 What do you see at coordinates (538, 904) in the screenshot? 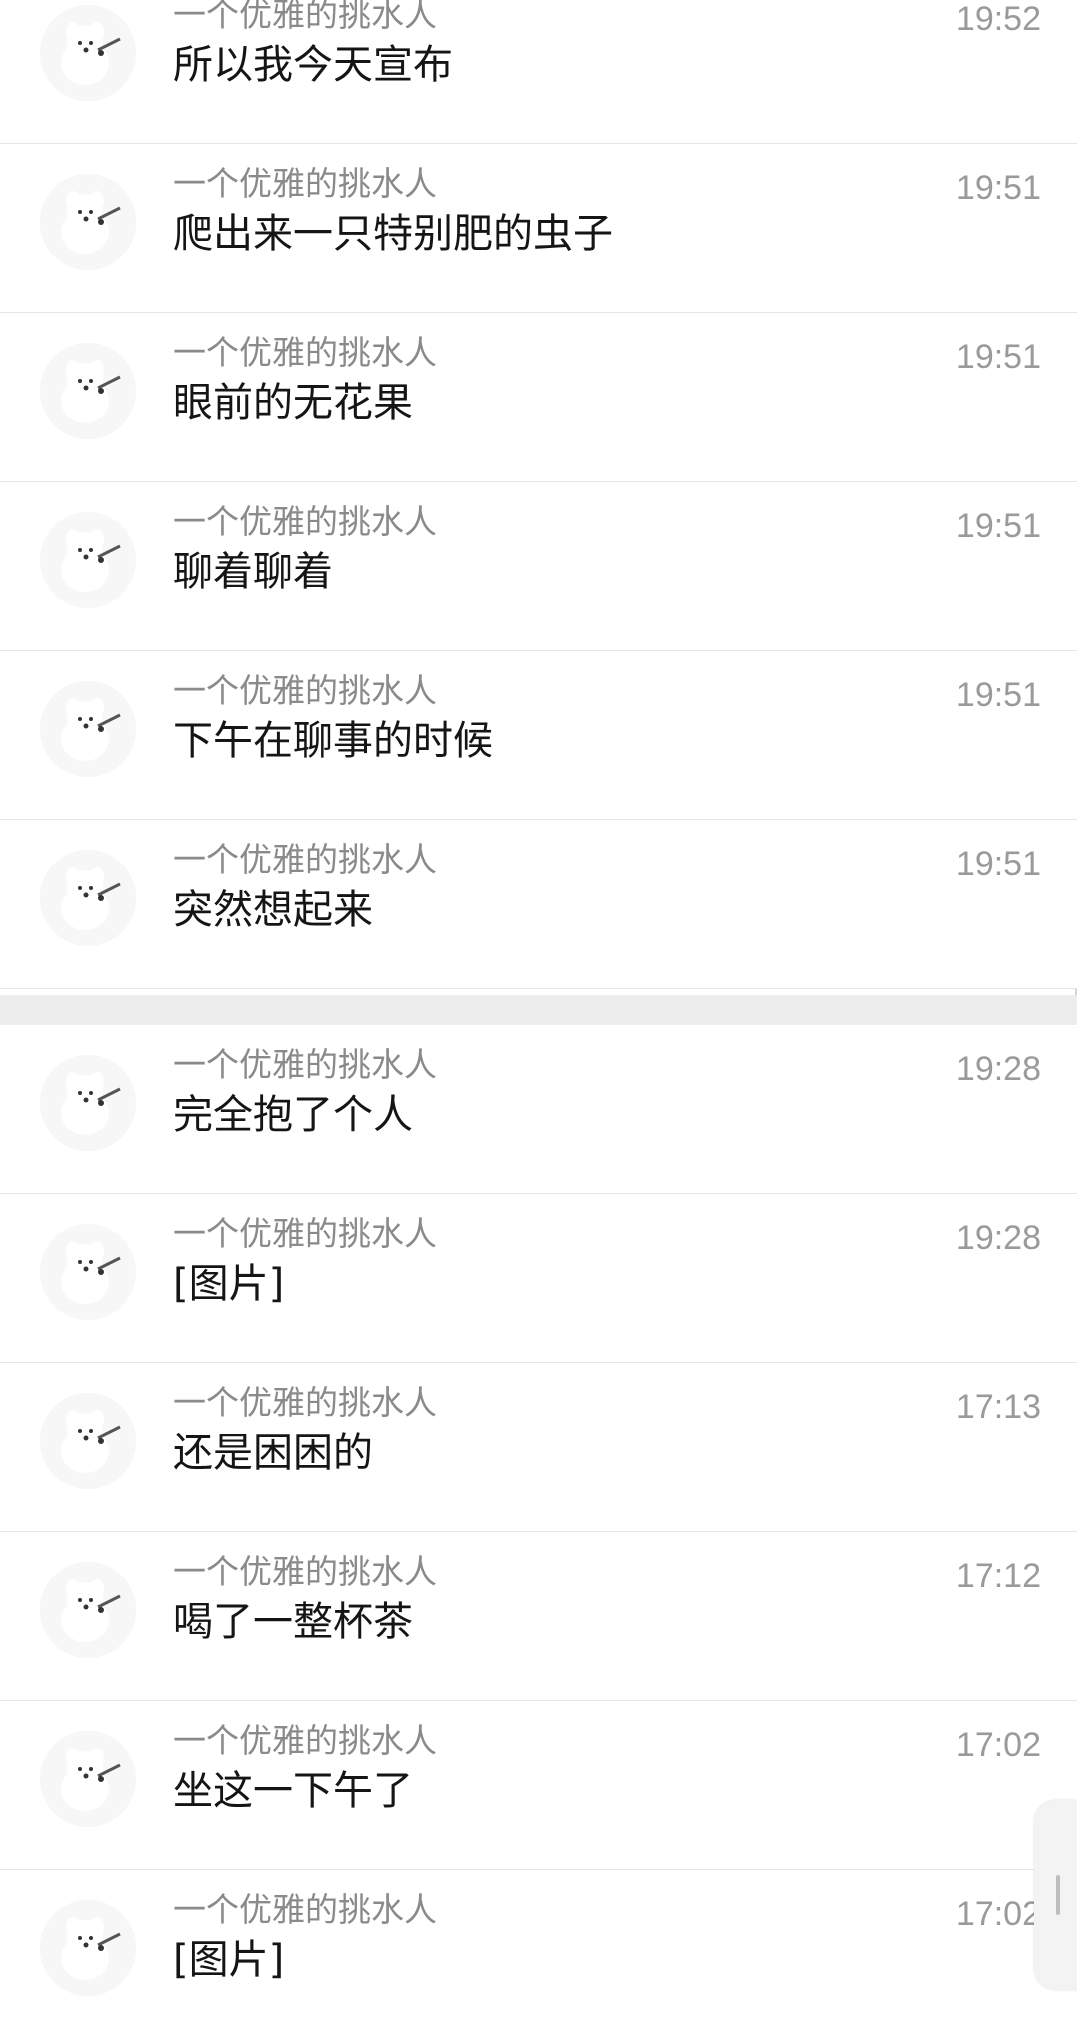
I see `message-row: 一个优雅的挑水人 突然想起来 19:51` at bounding box center [538, 904].